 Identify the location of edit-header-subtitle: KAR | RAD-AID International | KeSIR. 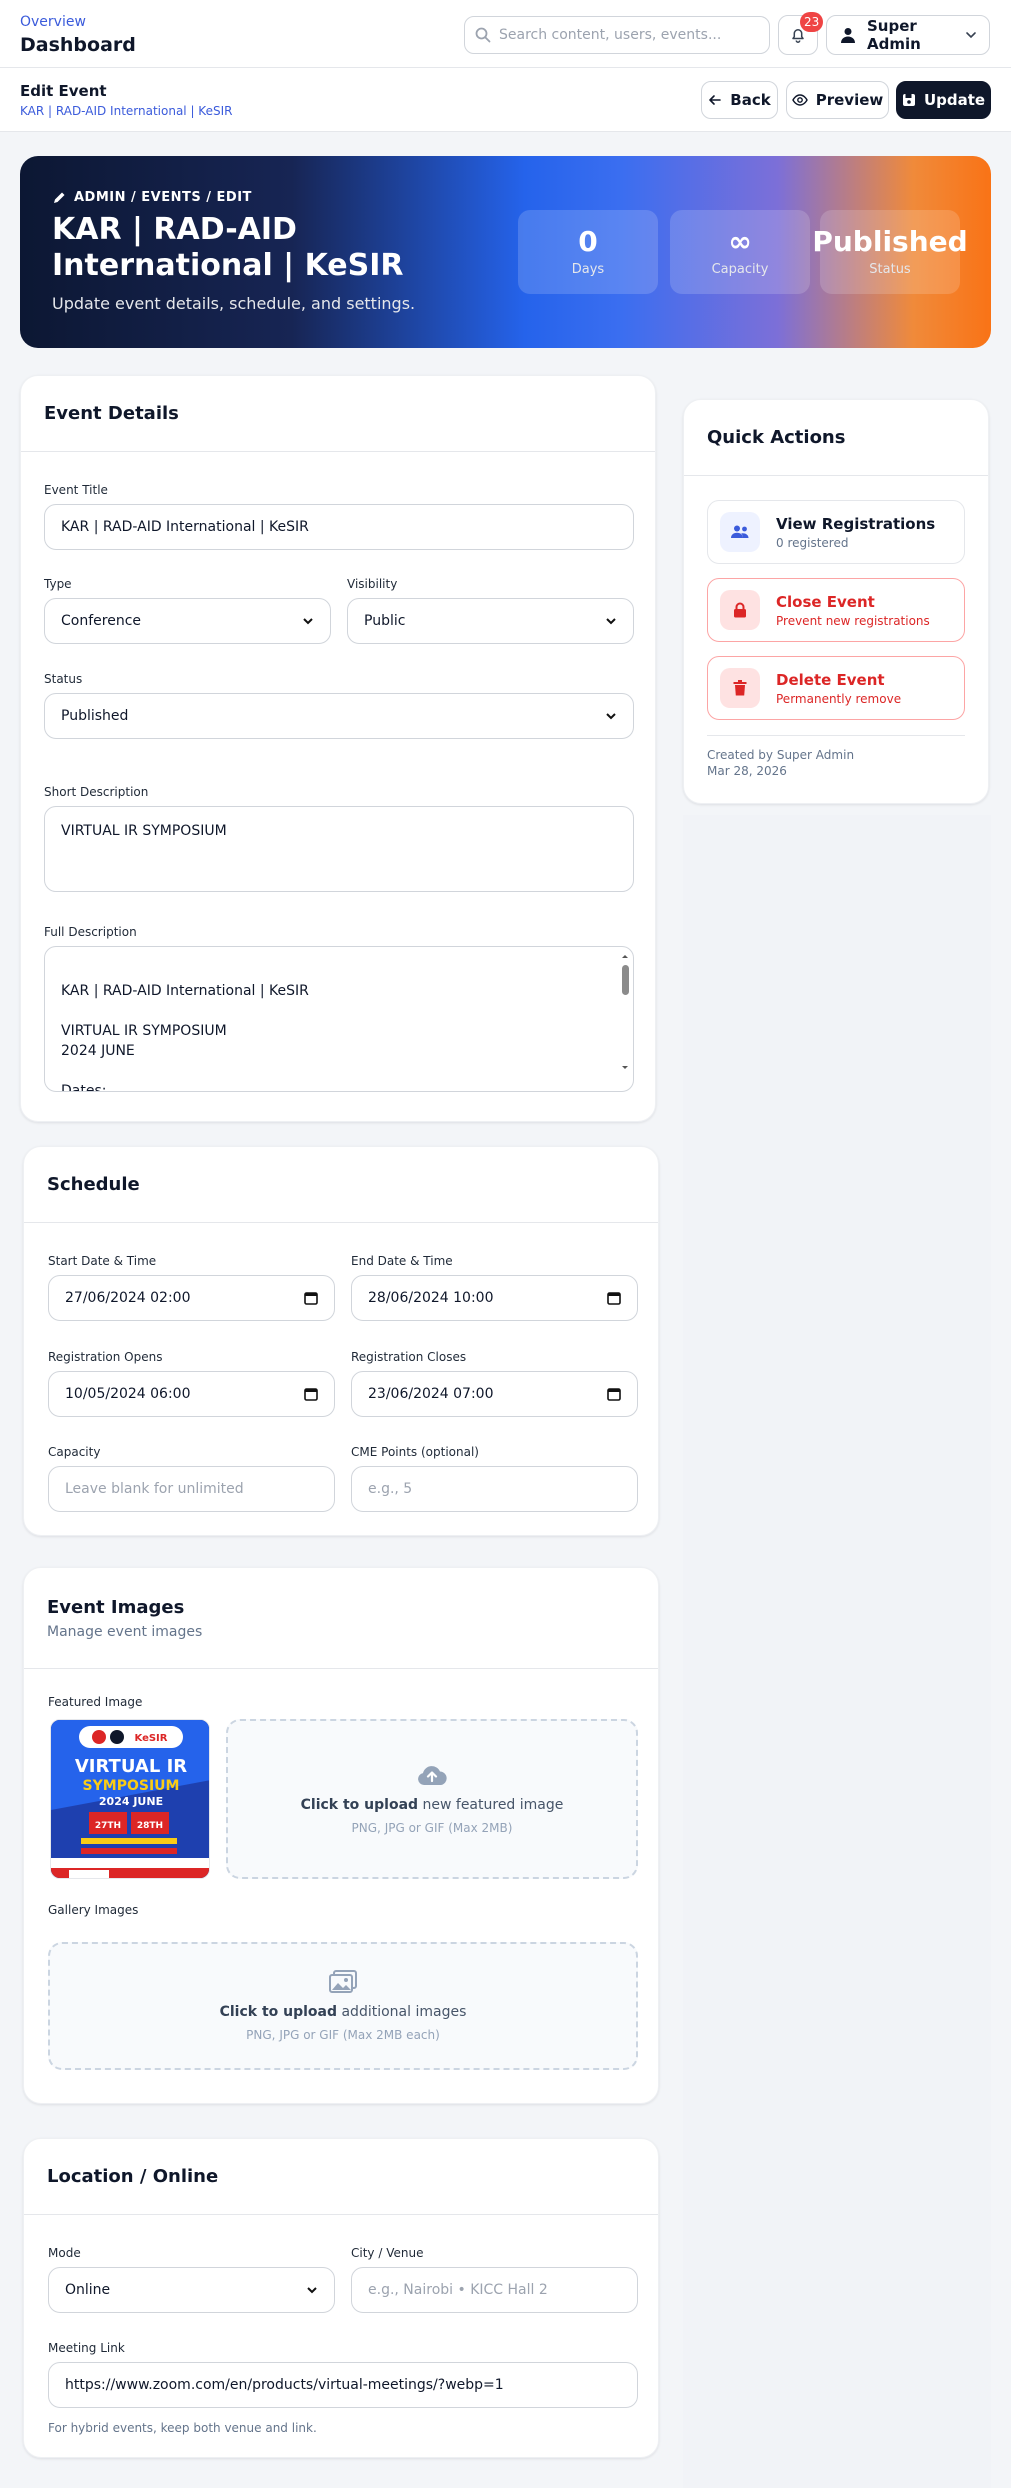
(126, 111).